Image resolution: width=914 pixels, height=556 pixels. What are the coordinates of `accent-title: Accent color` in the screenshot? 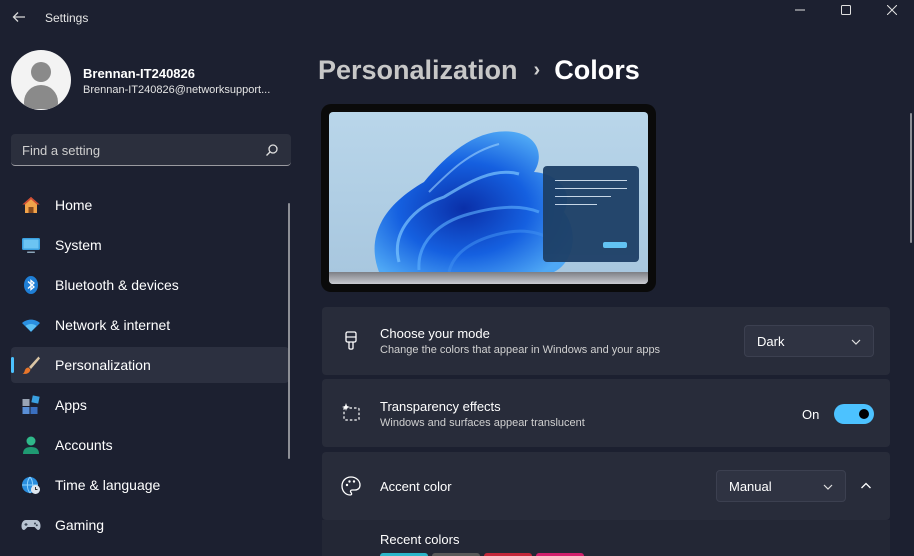 It's located at (416, 486).